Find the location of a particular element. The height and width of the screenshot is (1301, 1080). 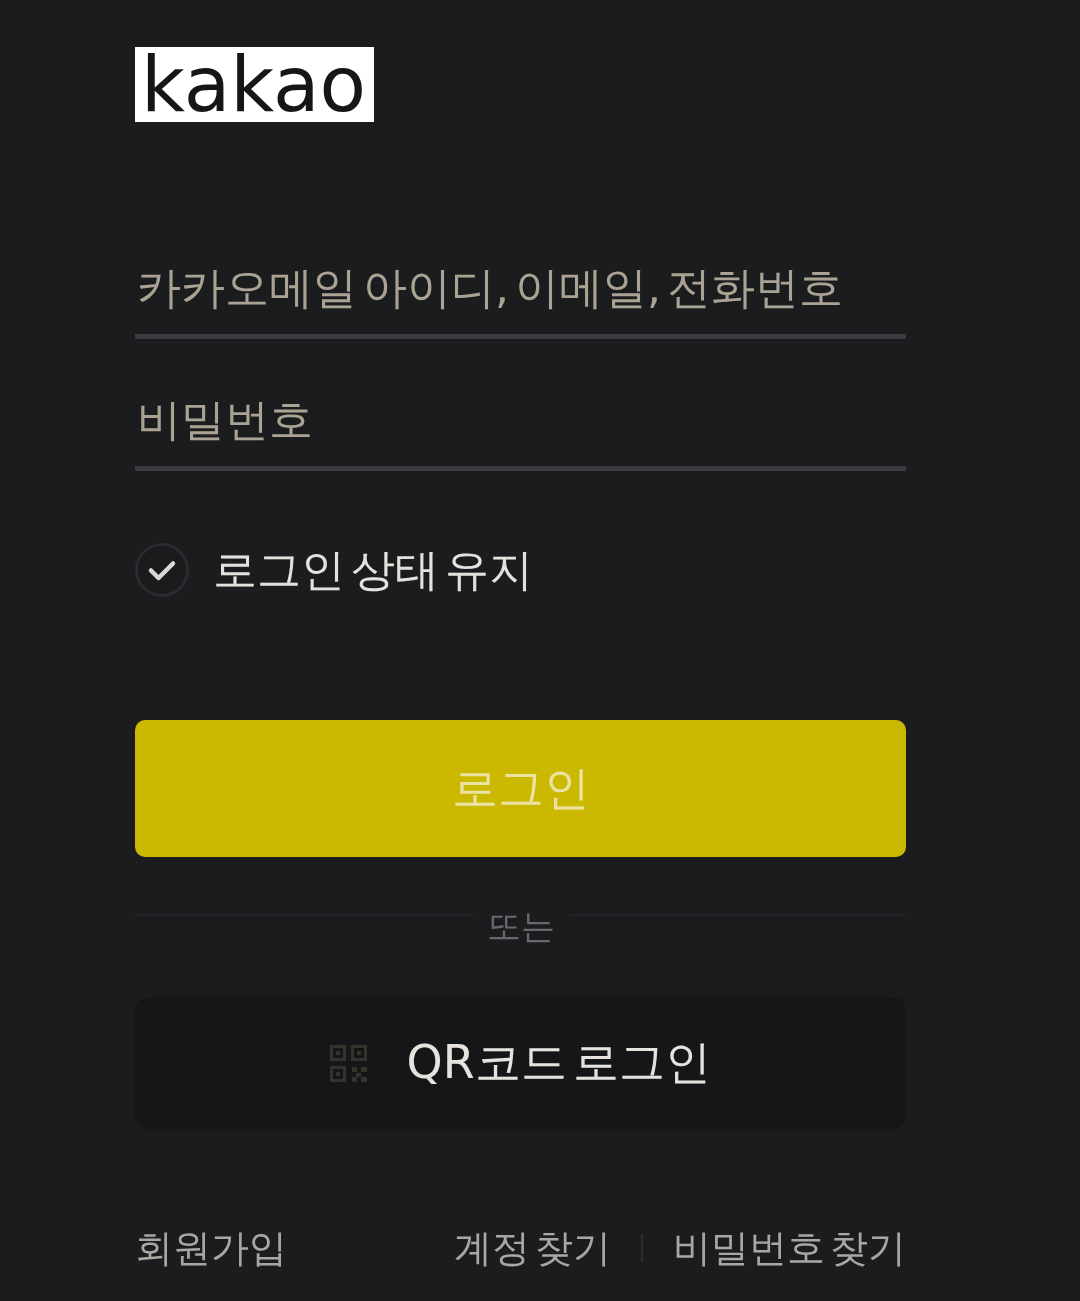

divider-text: 또는 is located at coordinates (520, 926).